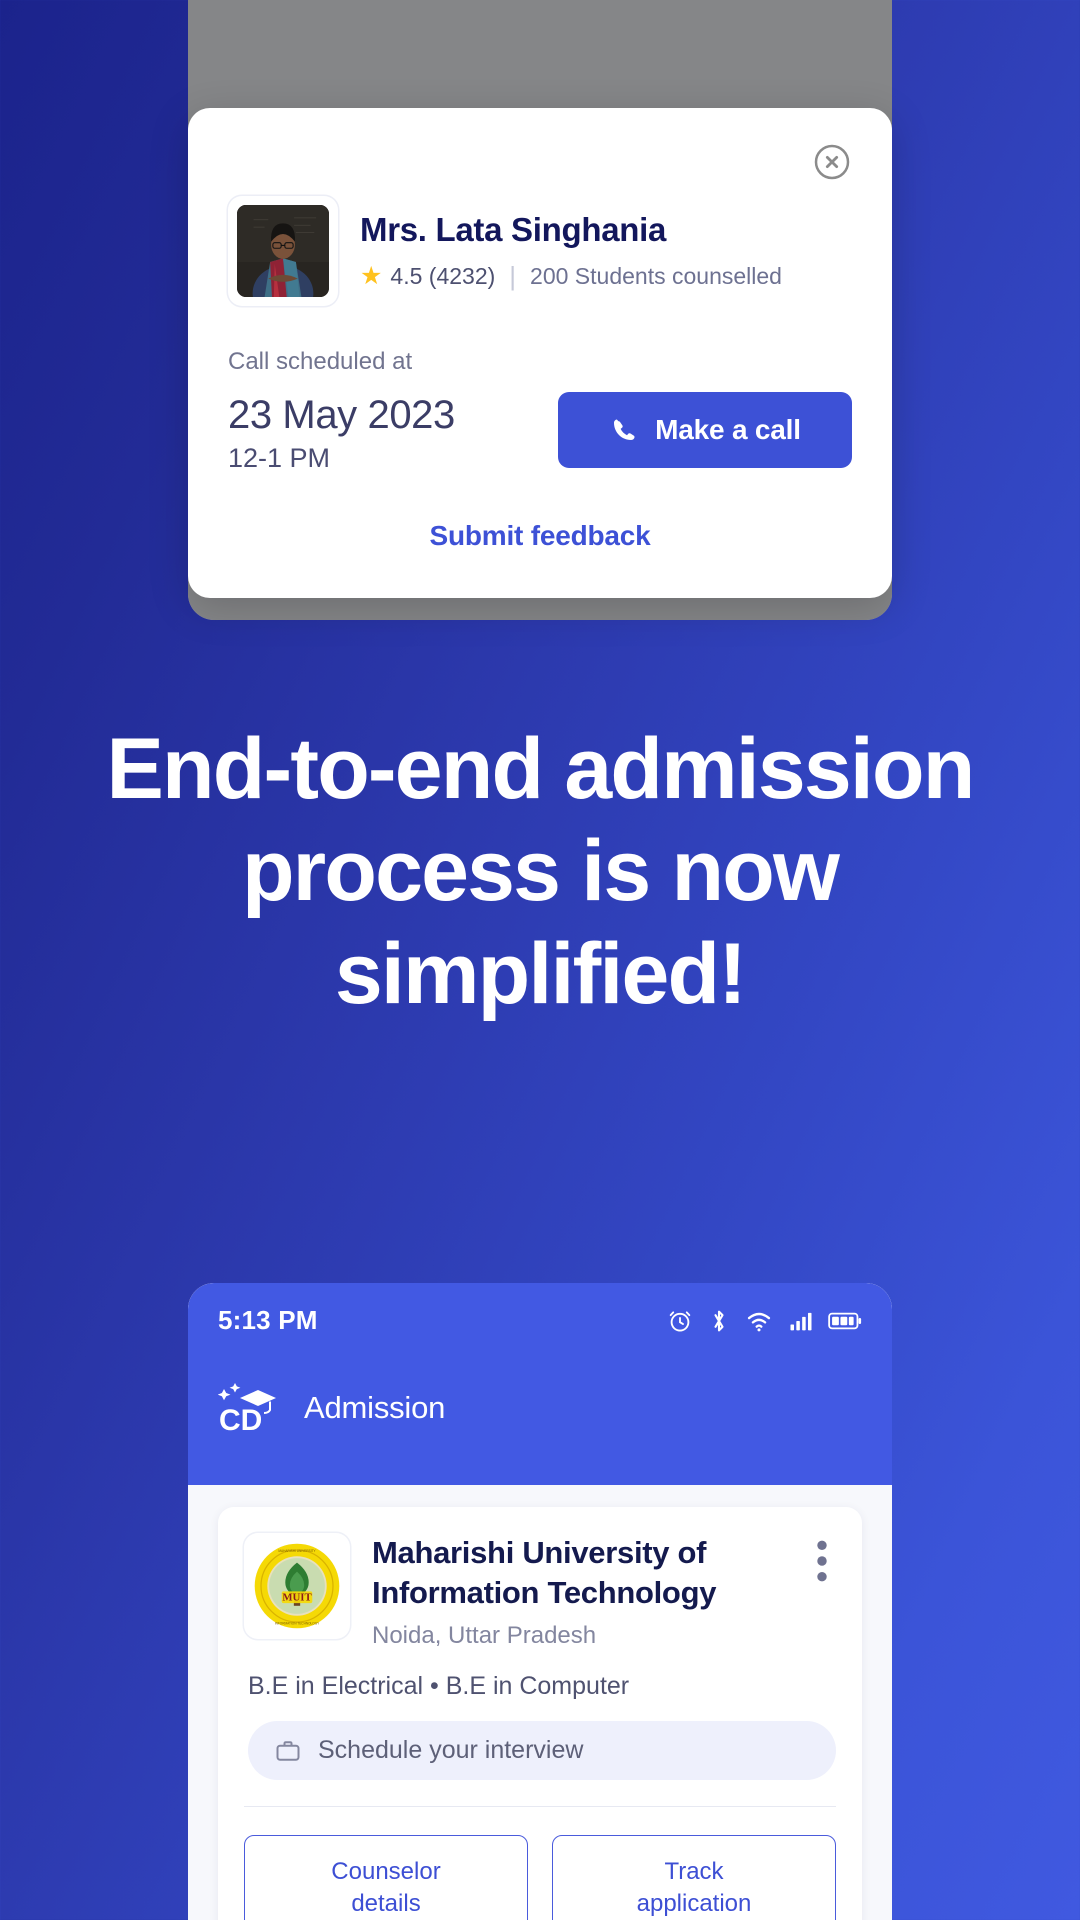  What do you see at coordinates (297, 1597) in the screenshot?
I see `svg-text: MUIT` at bounding box center [297, 1597].